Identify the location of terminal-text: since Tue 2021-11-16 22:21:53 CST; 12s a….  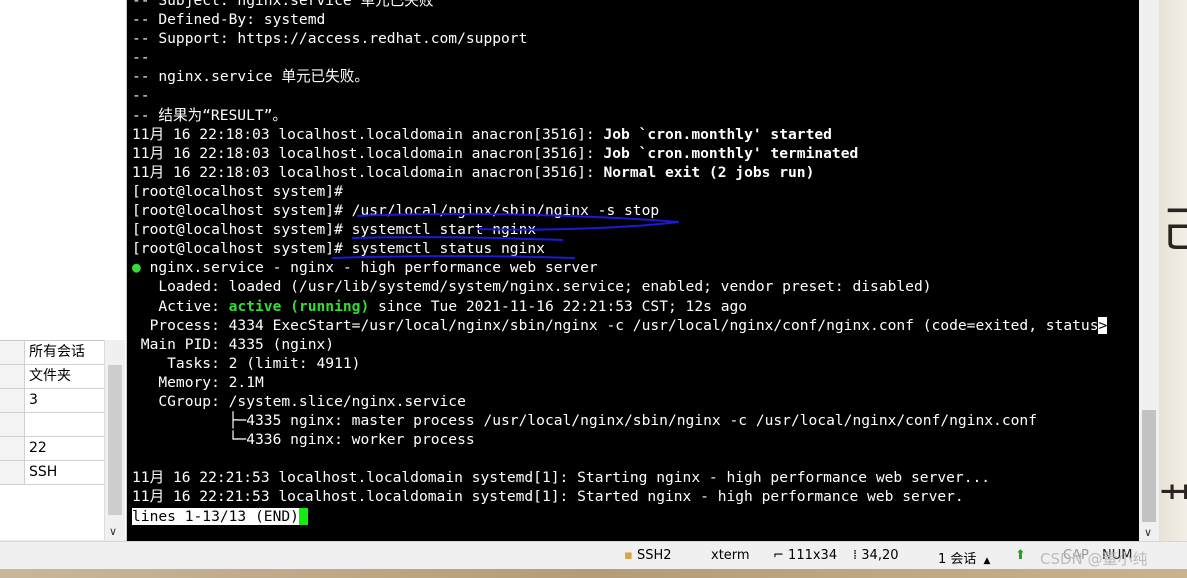
(558, 306).